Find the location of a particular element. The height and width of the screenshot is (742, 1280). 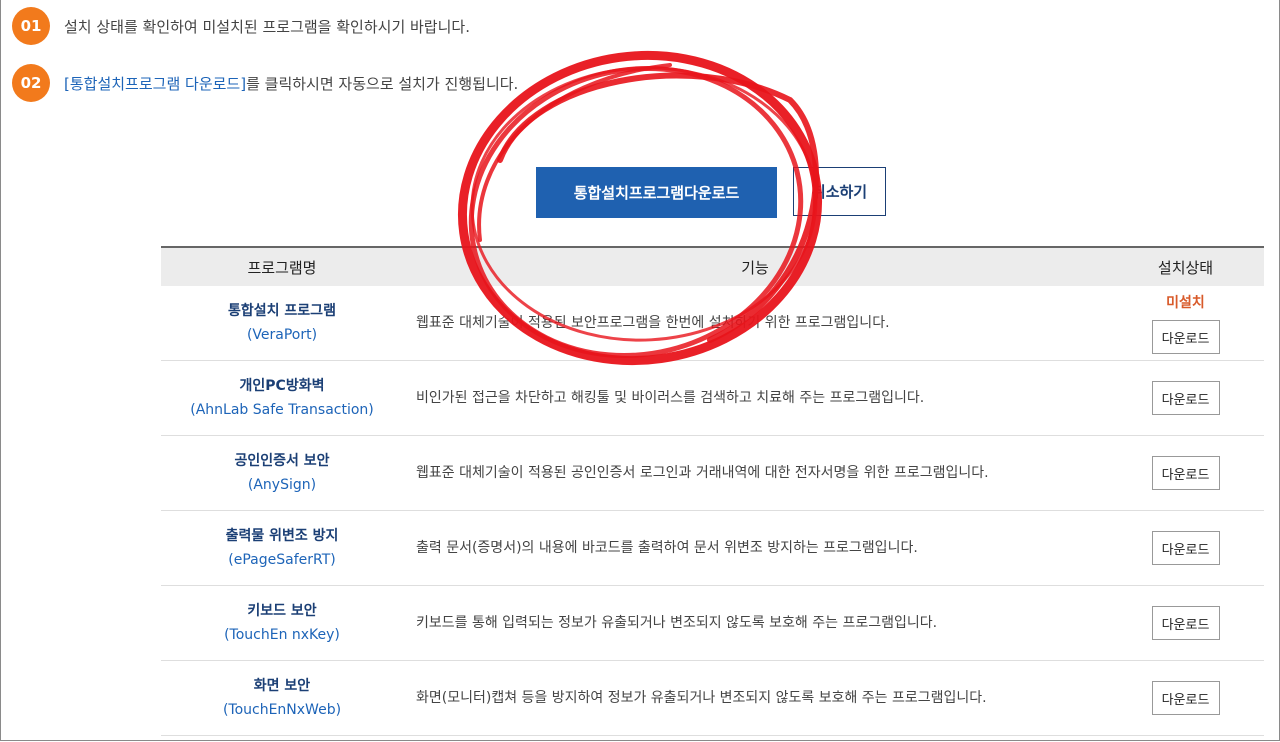

program-name-cell: 통합설치 프로그램 (VeraPort) is located at coordinates (282, 323).